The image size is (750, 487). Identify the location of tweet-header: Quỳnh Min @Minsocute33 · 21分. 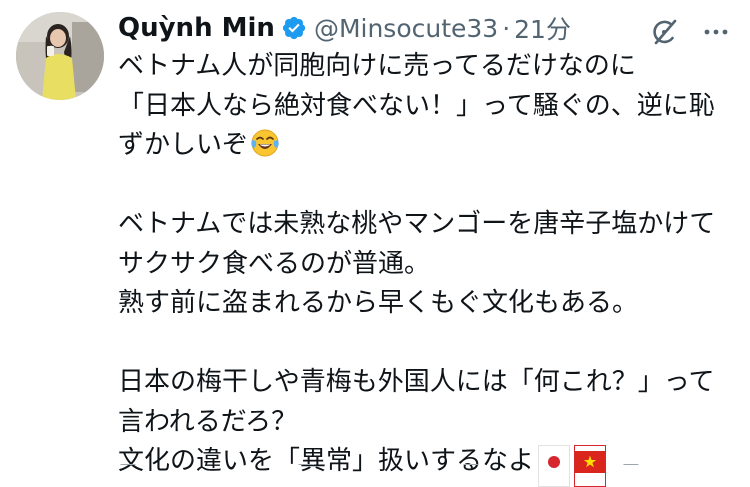
(344, 28).